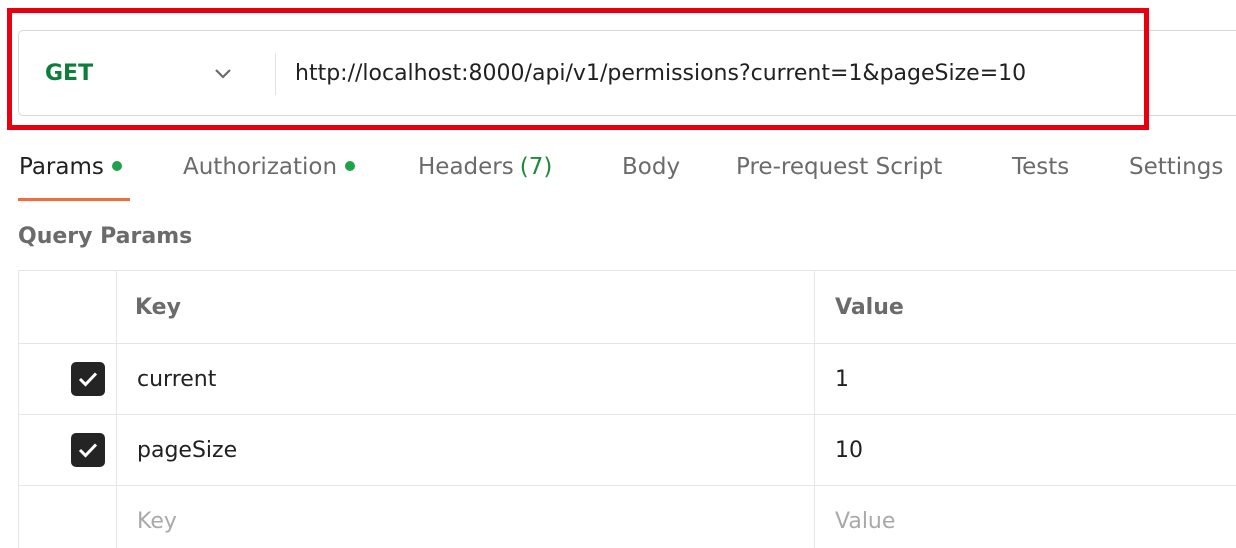 This screenshot has width=1236, height=548. I want to click on tab-body: Body, so click(651, 167).